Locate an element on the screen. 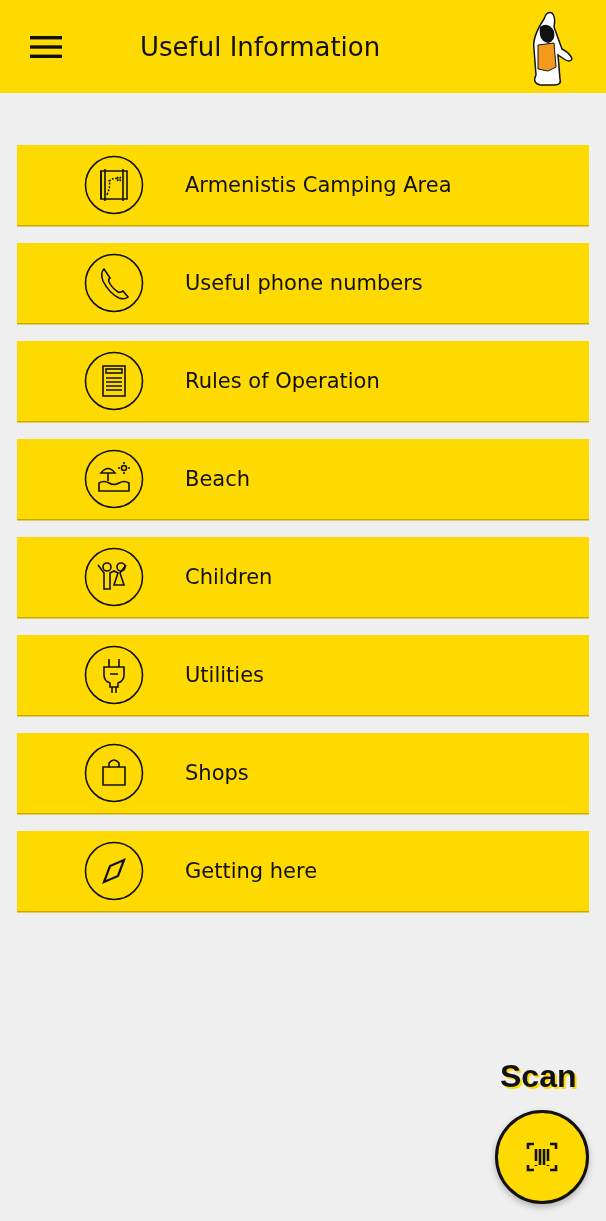  item-label: Armenistis Camping Area is located at coordinates (318, 185).